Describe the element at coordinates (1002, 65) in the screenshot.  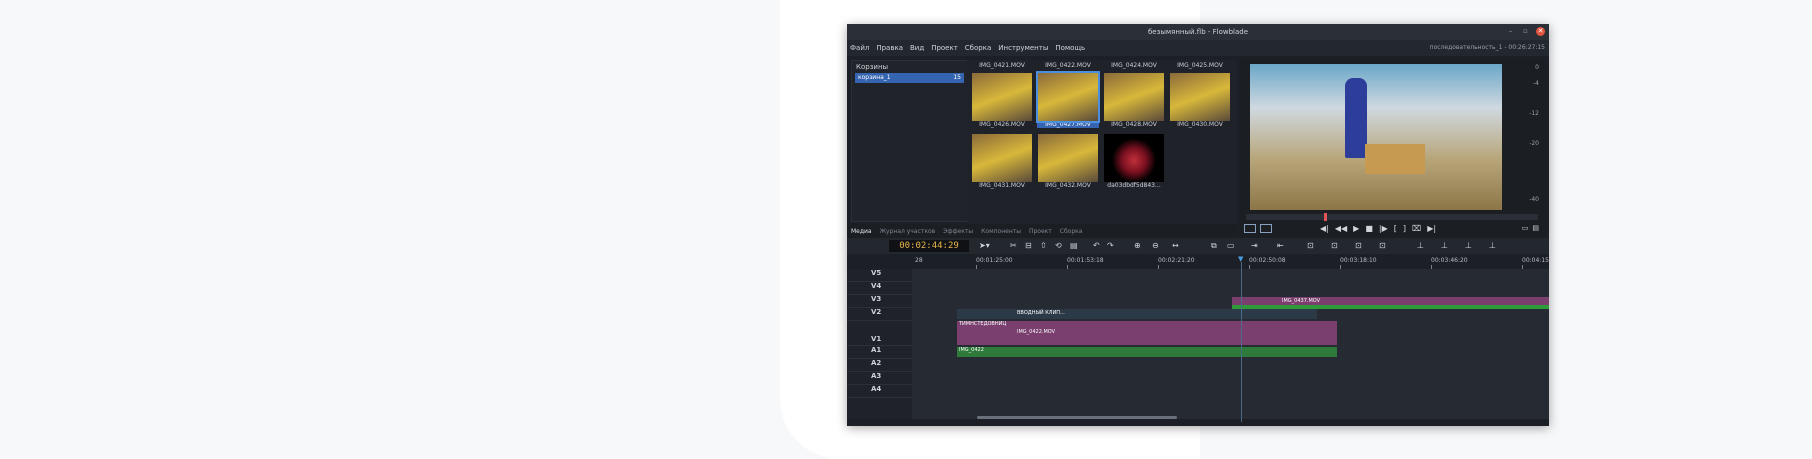
I see `media-clip: IMG_0421.MOV` at that location.